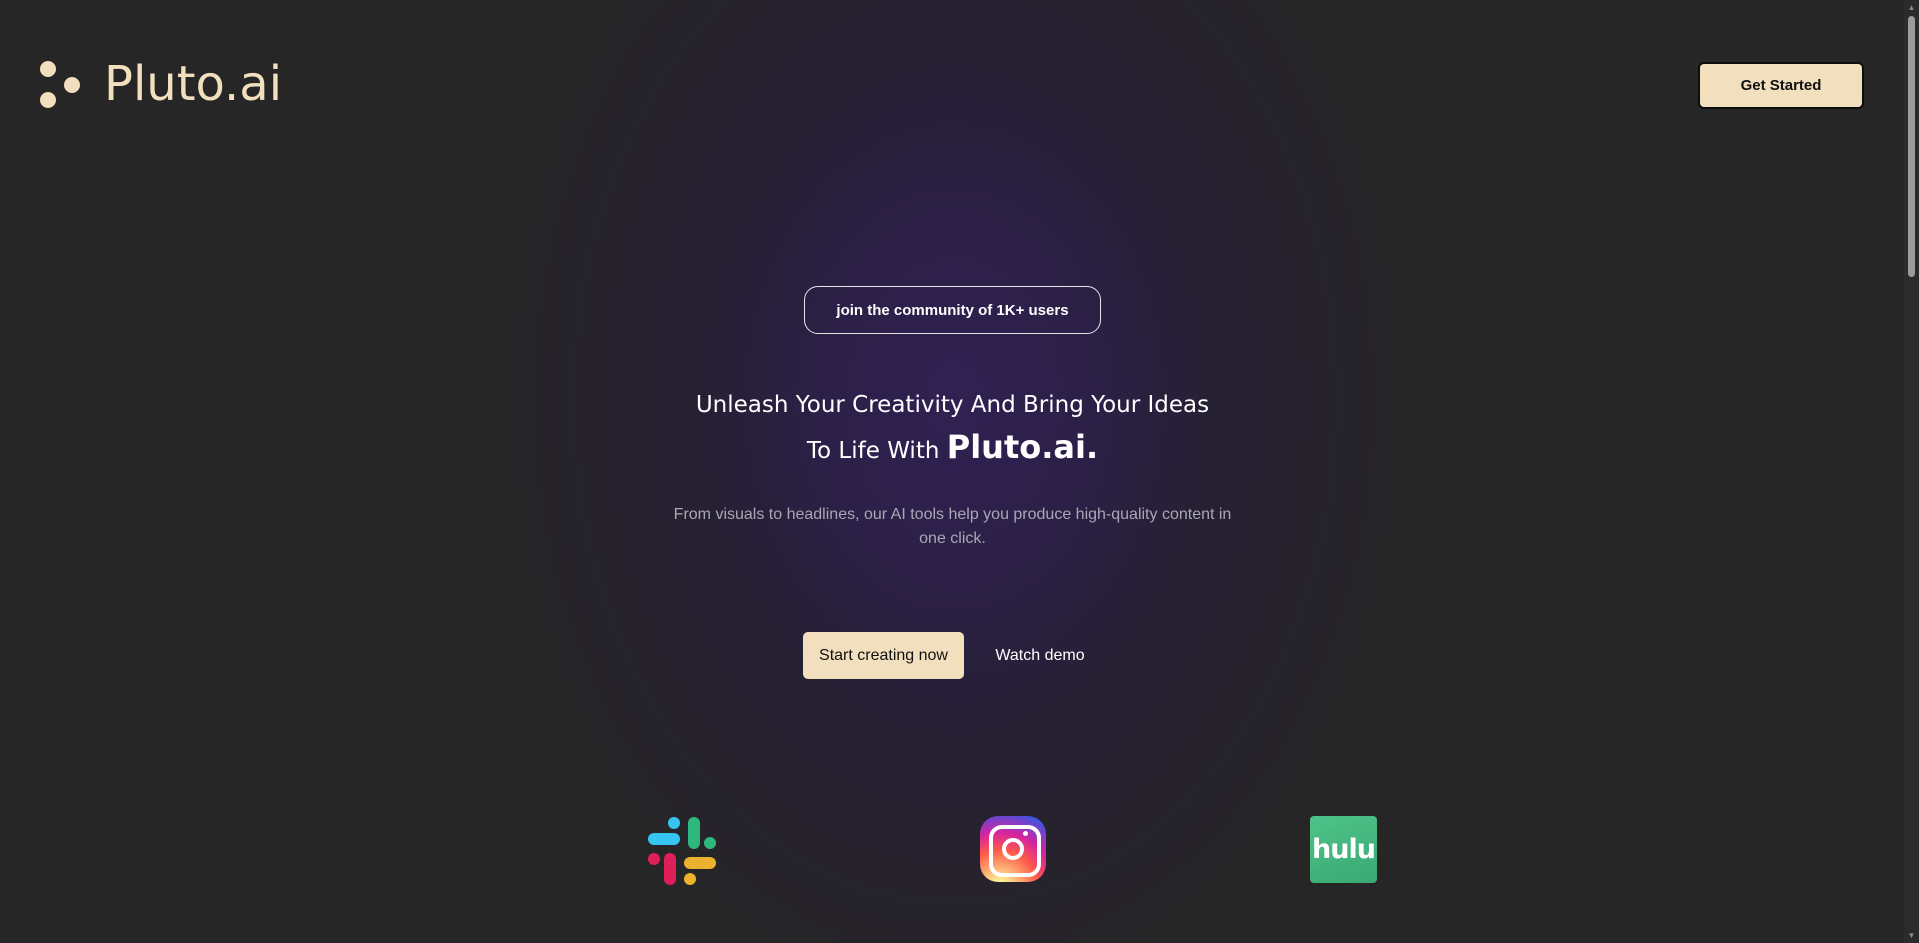  I want to click on site-logo: Pluto.ai, so click(160, 84).